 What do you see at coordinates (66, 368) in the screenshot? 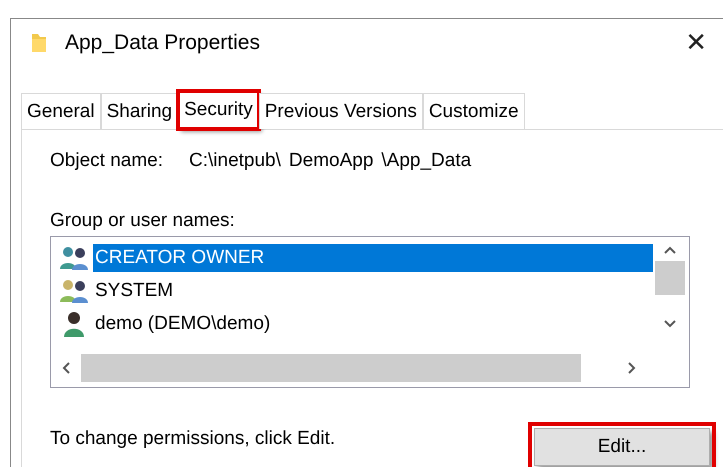
I see `scroll-left-icon` at bounding box center [66, 368].